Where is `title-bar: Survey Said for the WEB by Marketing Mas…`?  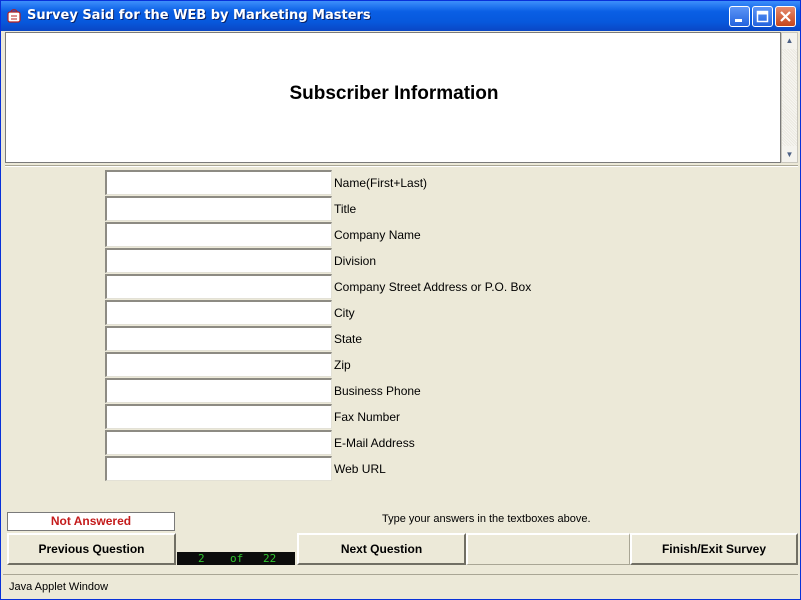
title-bar: Survey Said for the WEB by Marketing Mas… is located at coordinates (400, 16).